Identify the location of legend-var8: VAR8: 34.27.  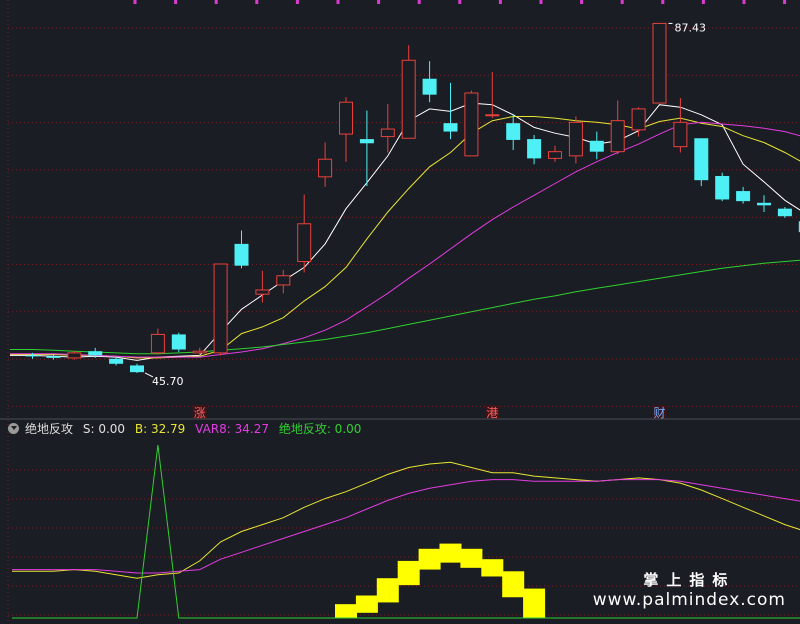
(232, 429).